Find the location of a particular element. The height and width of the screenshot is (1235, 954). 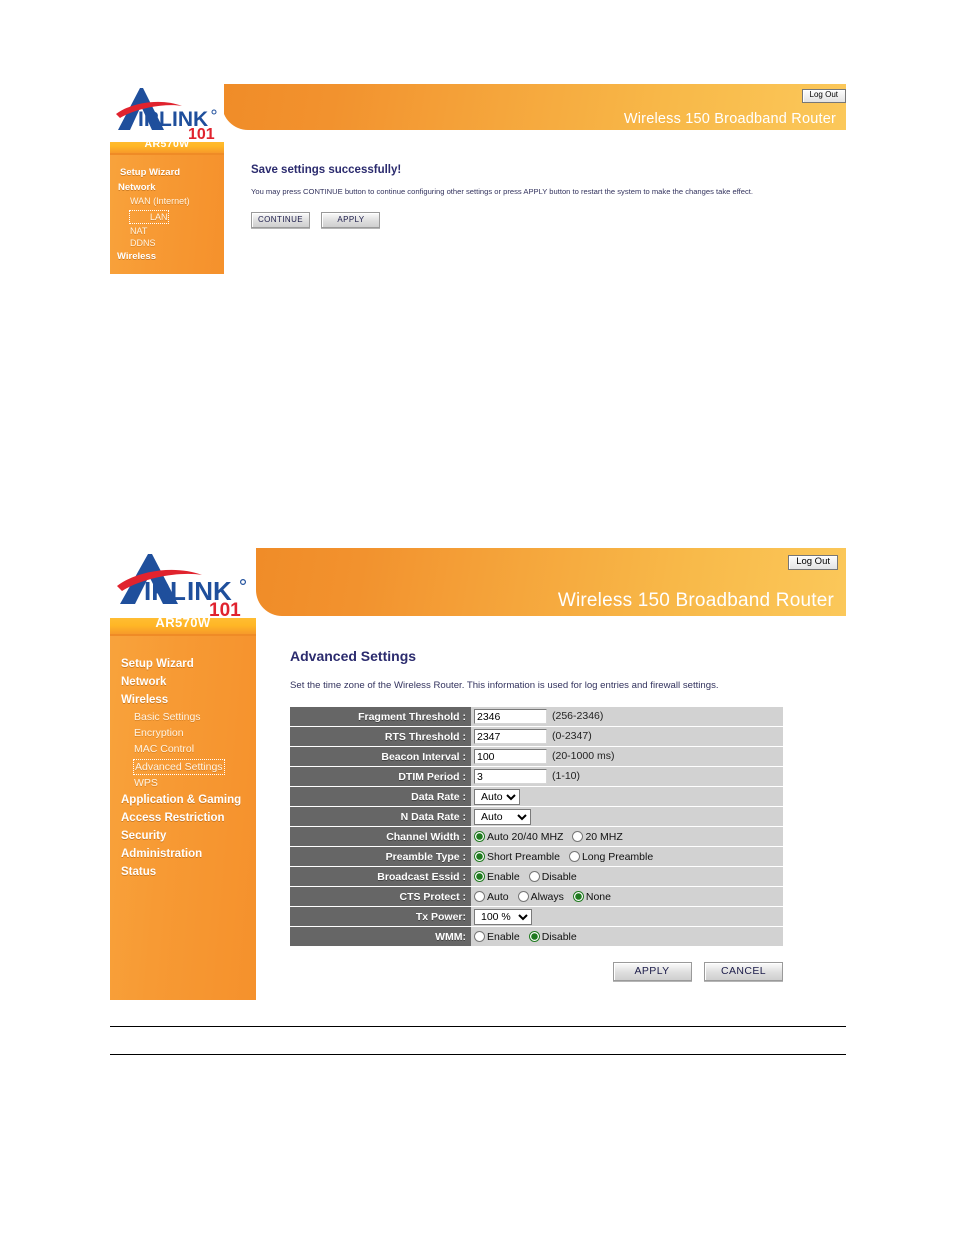

airlink-logo-save: IRL INK 101 is located at coordinates (167, 113).